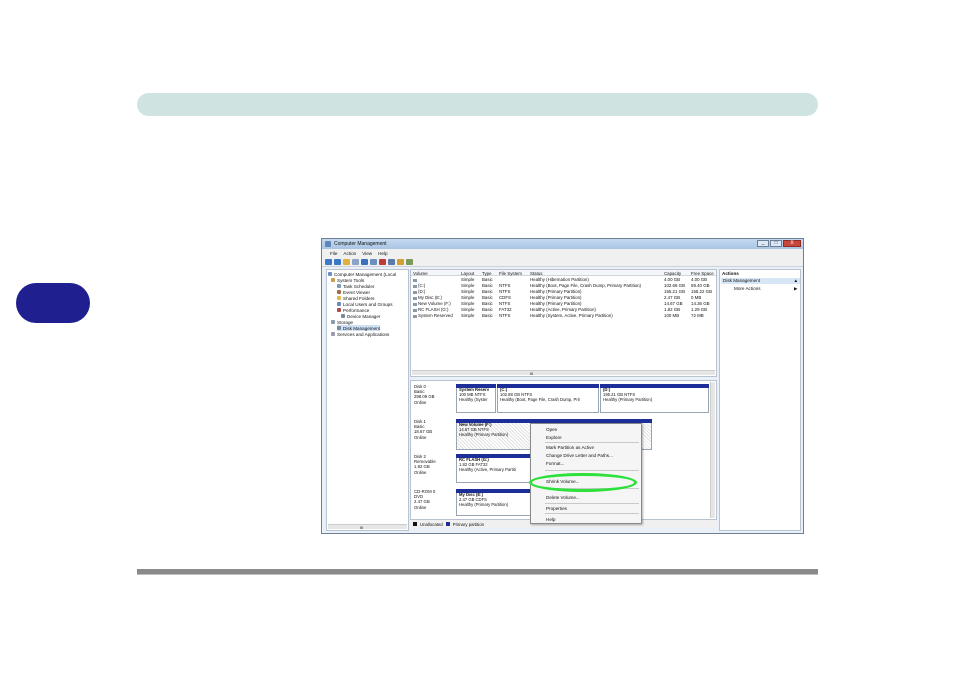  I want to click on partition-system-reserved: System Reserv 100 MB NTFS Healthy (Syster, so click(476, 398).